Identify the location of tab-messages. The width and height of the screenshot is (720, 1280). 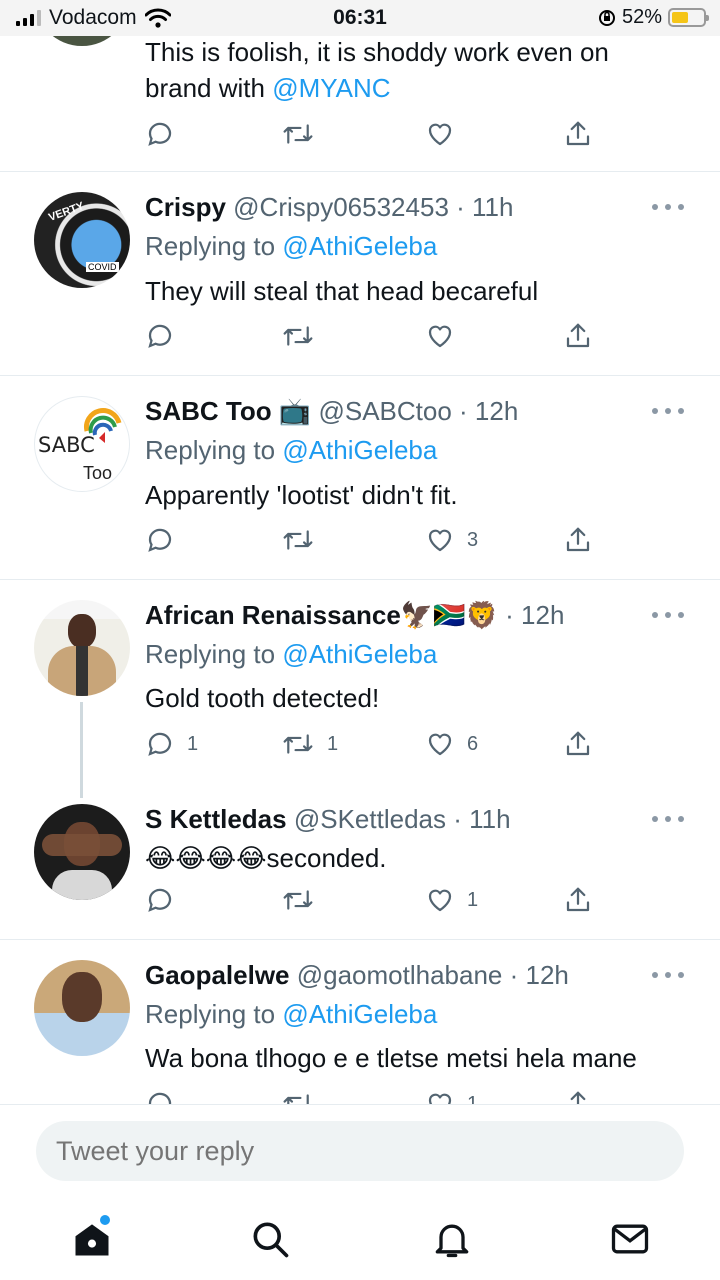
(630, 1239).